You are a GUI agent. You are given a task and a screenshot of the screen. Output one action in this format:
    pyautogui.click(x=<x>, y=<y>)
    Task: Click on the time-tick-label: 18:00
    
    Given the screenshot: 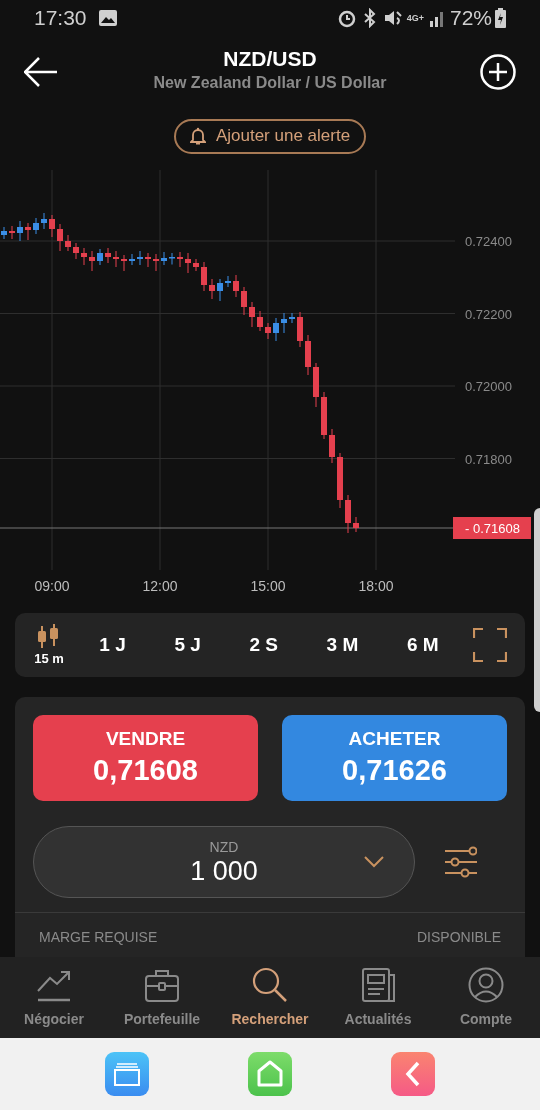 What is the action you would take?
    pyautogui.click(x=376, y=586)
    